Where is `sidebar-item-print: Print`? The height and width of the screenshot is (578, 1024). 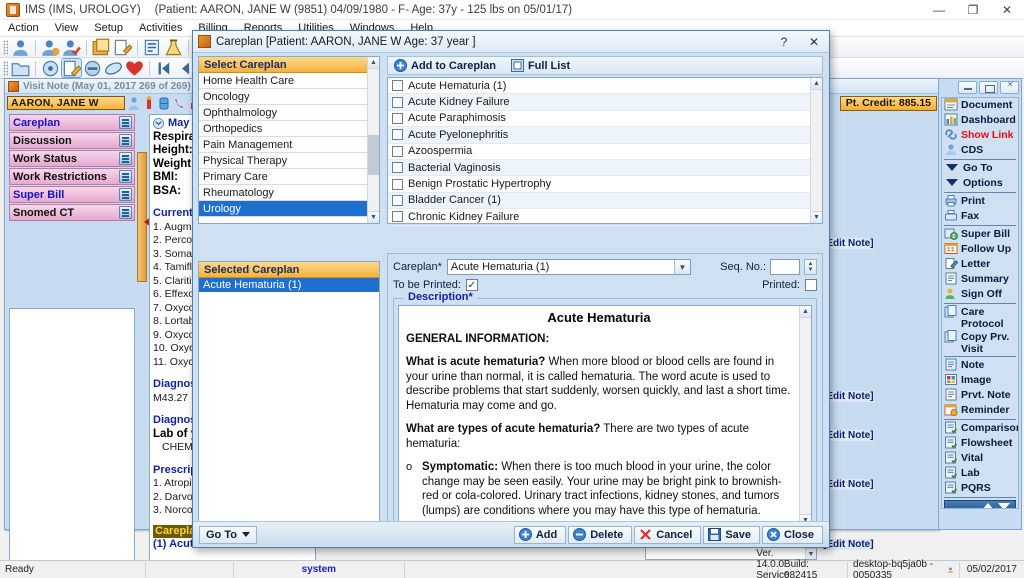 sidebar-item-print: Print is located at coordinates (980, 201).